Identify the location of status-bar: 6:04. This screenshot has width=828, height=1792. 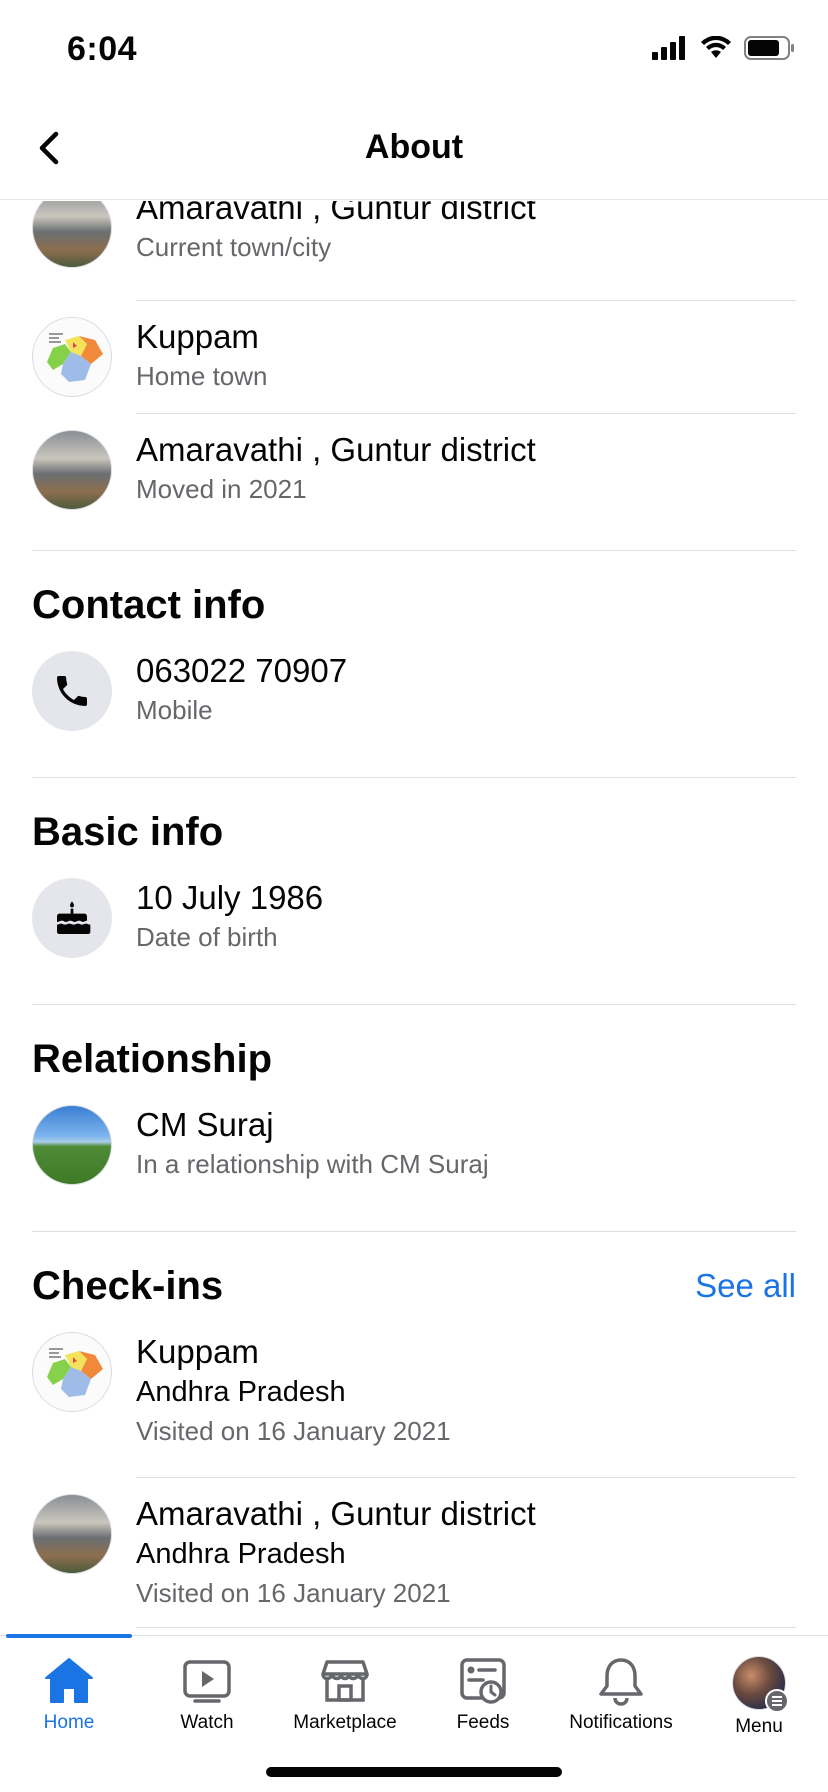
(414, 48).